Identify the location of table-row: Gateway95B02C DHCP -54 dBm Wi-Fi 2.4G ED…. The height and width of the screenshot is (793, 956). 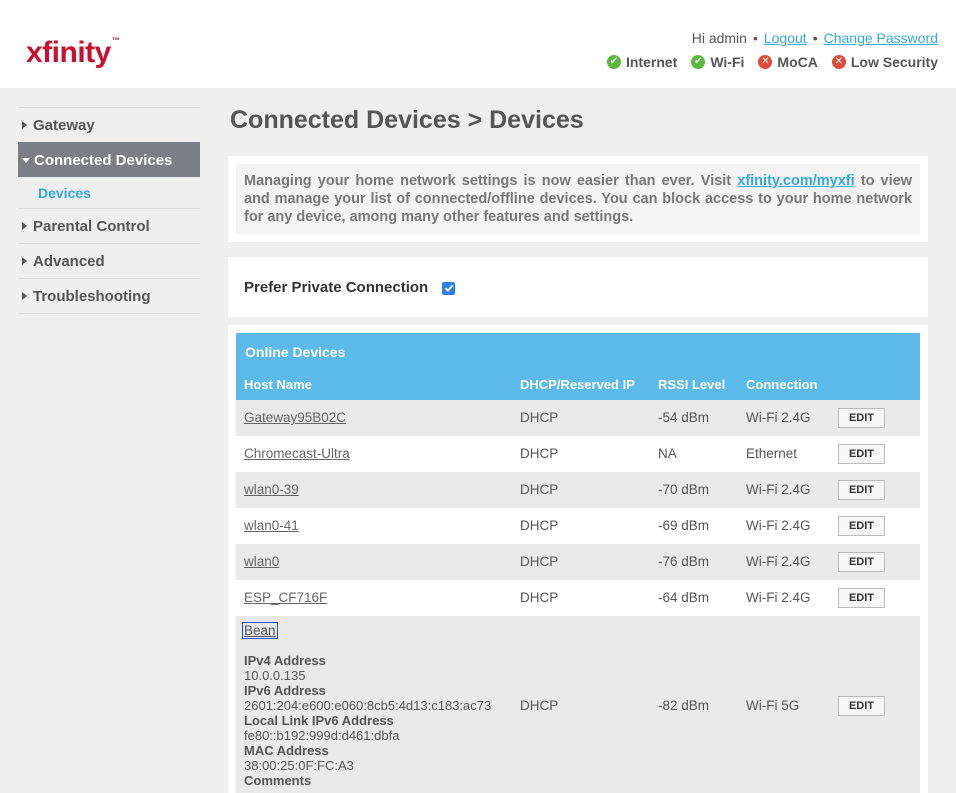
(578, 418).